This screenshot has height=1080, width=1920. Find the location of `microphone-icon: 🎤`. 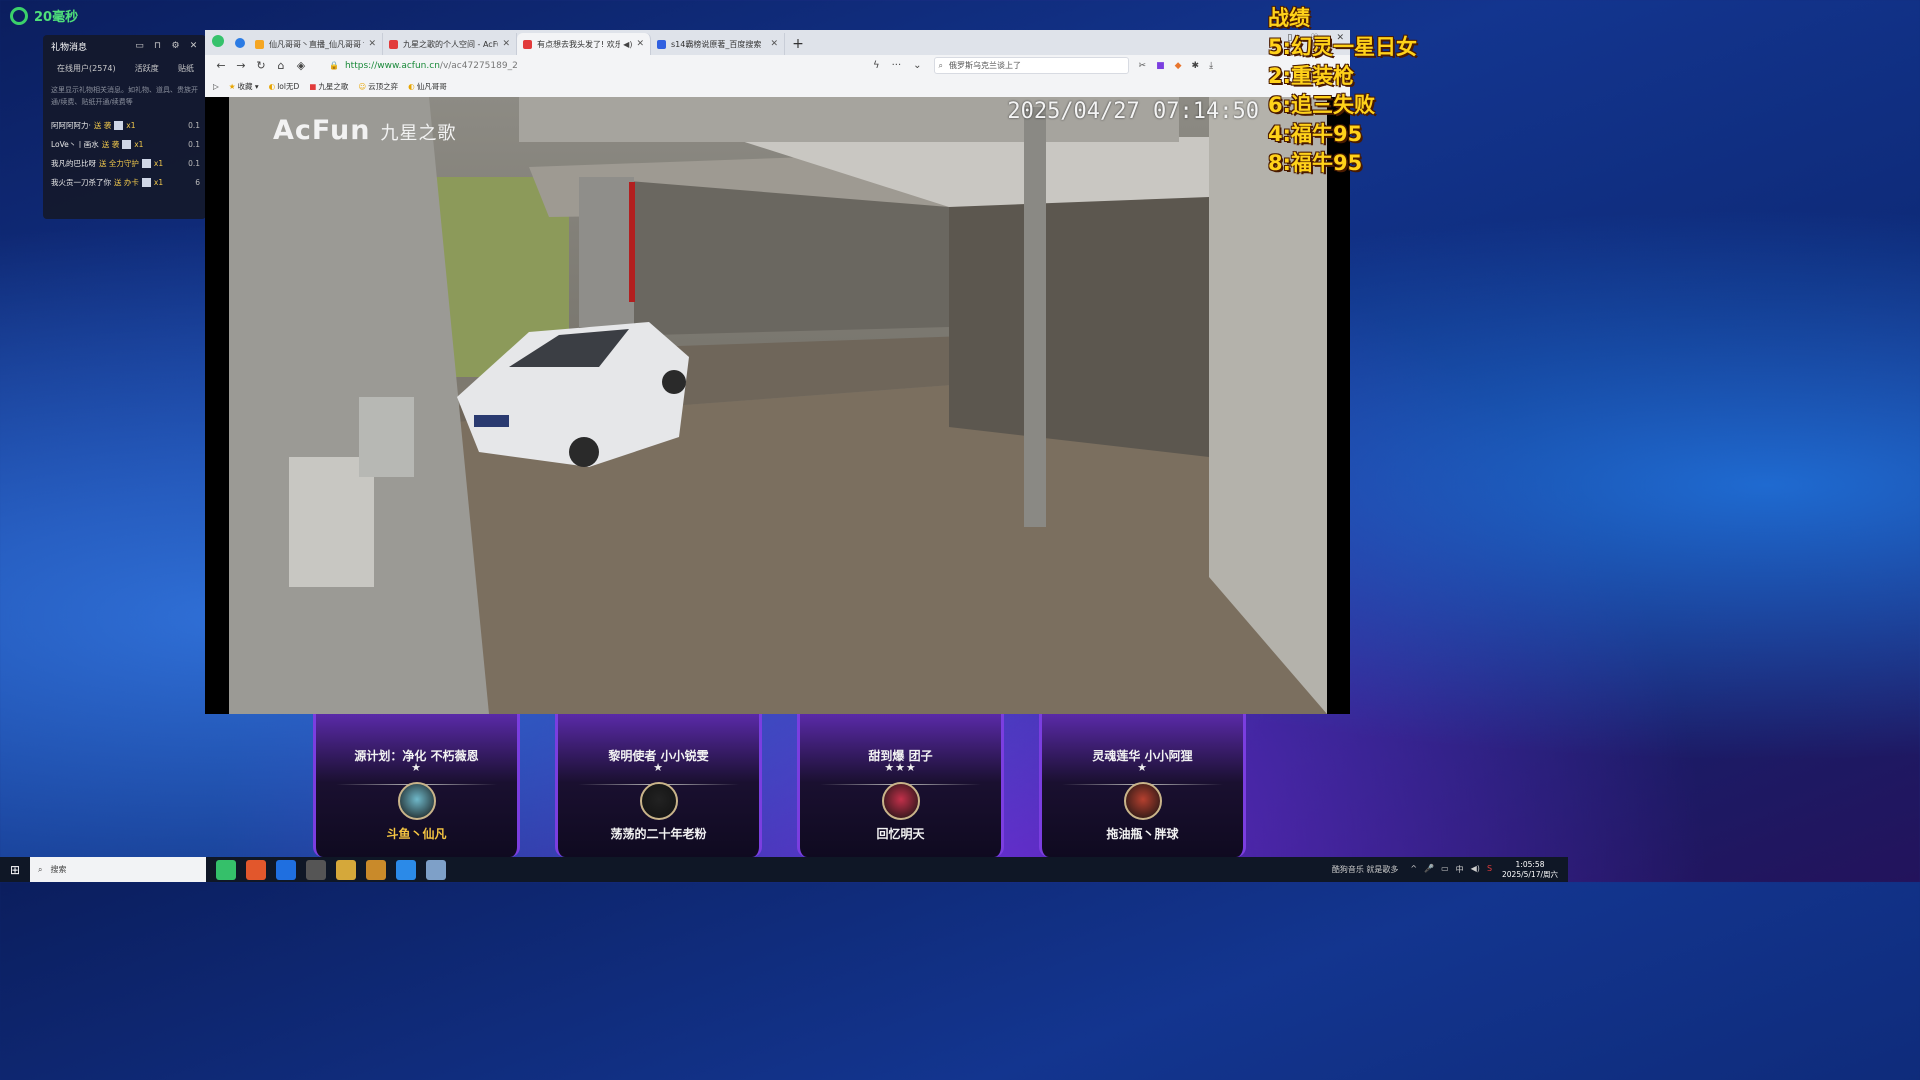

microphone-icon: 🎤 is located at coordinates (1429, 869).